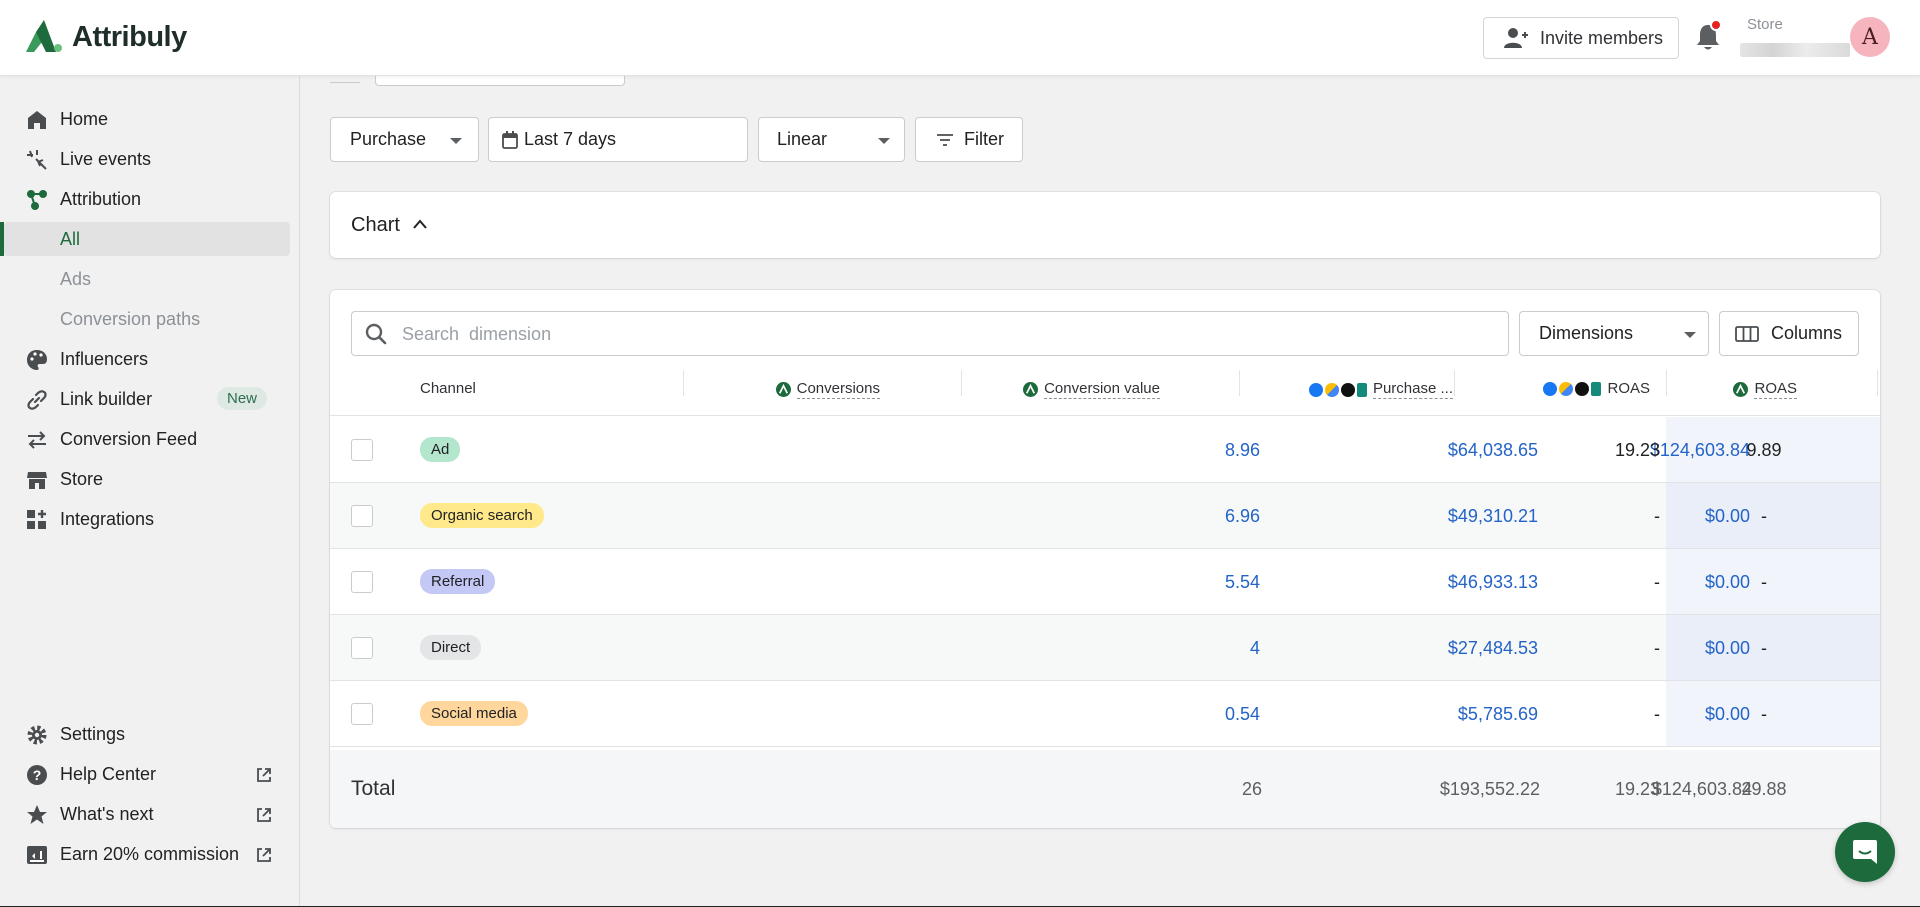 This screenshot has height=907, width=1920. I want to click on sidebar-item-all: All, so click(145, 239).